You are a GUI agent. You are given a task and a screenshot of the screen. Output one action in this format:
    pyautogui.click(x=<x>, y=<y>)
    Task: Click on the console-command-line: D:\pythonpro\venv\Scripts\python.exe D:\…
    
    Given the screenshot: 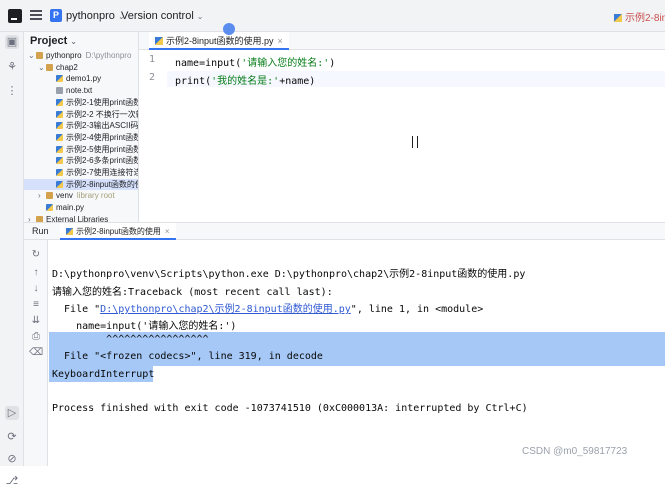 What is the action you would take?
    pyautogui.click(x=289, y=274)
    